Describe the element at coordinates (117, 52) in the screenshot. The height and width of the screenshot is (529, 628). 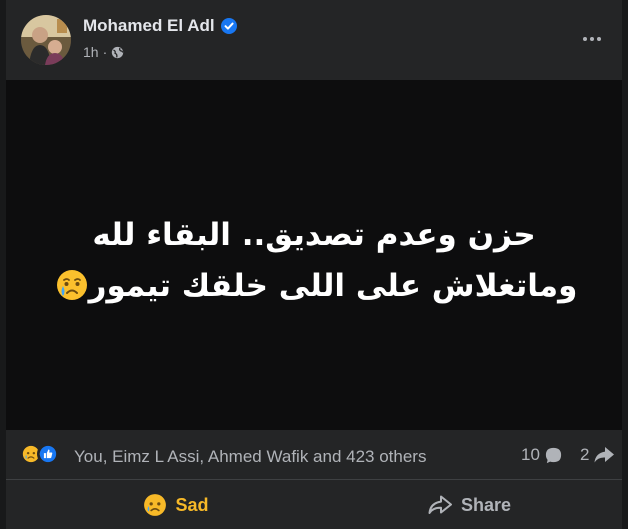
I see `globe-icon` at that location.